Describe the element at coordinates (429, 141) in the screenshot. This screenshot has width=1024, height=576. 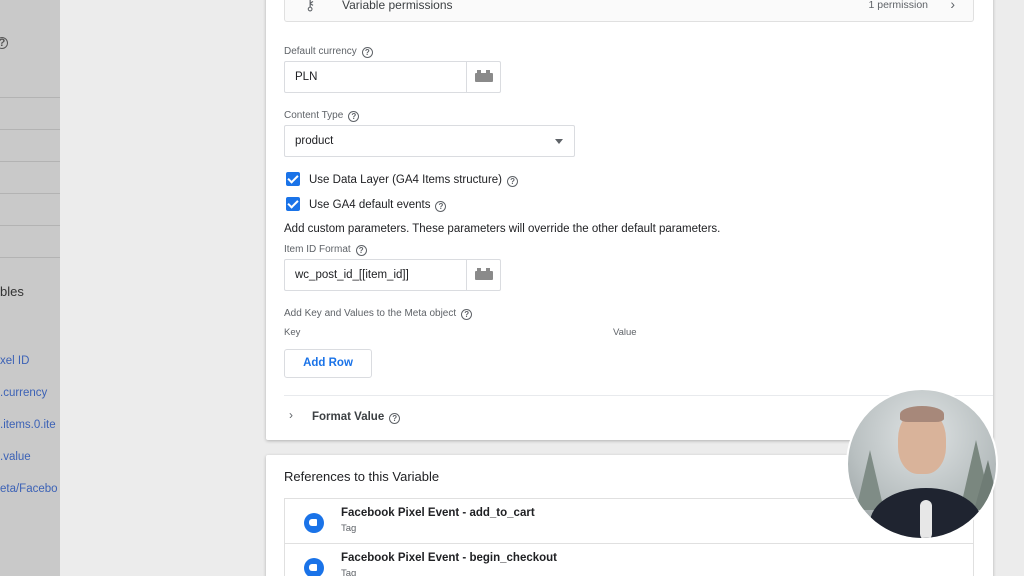
I see `content-type-select: product` at that location.